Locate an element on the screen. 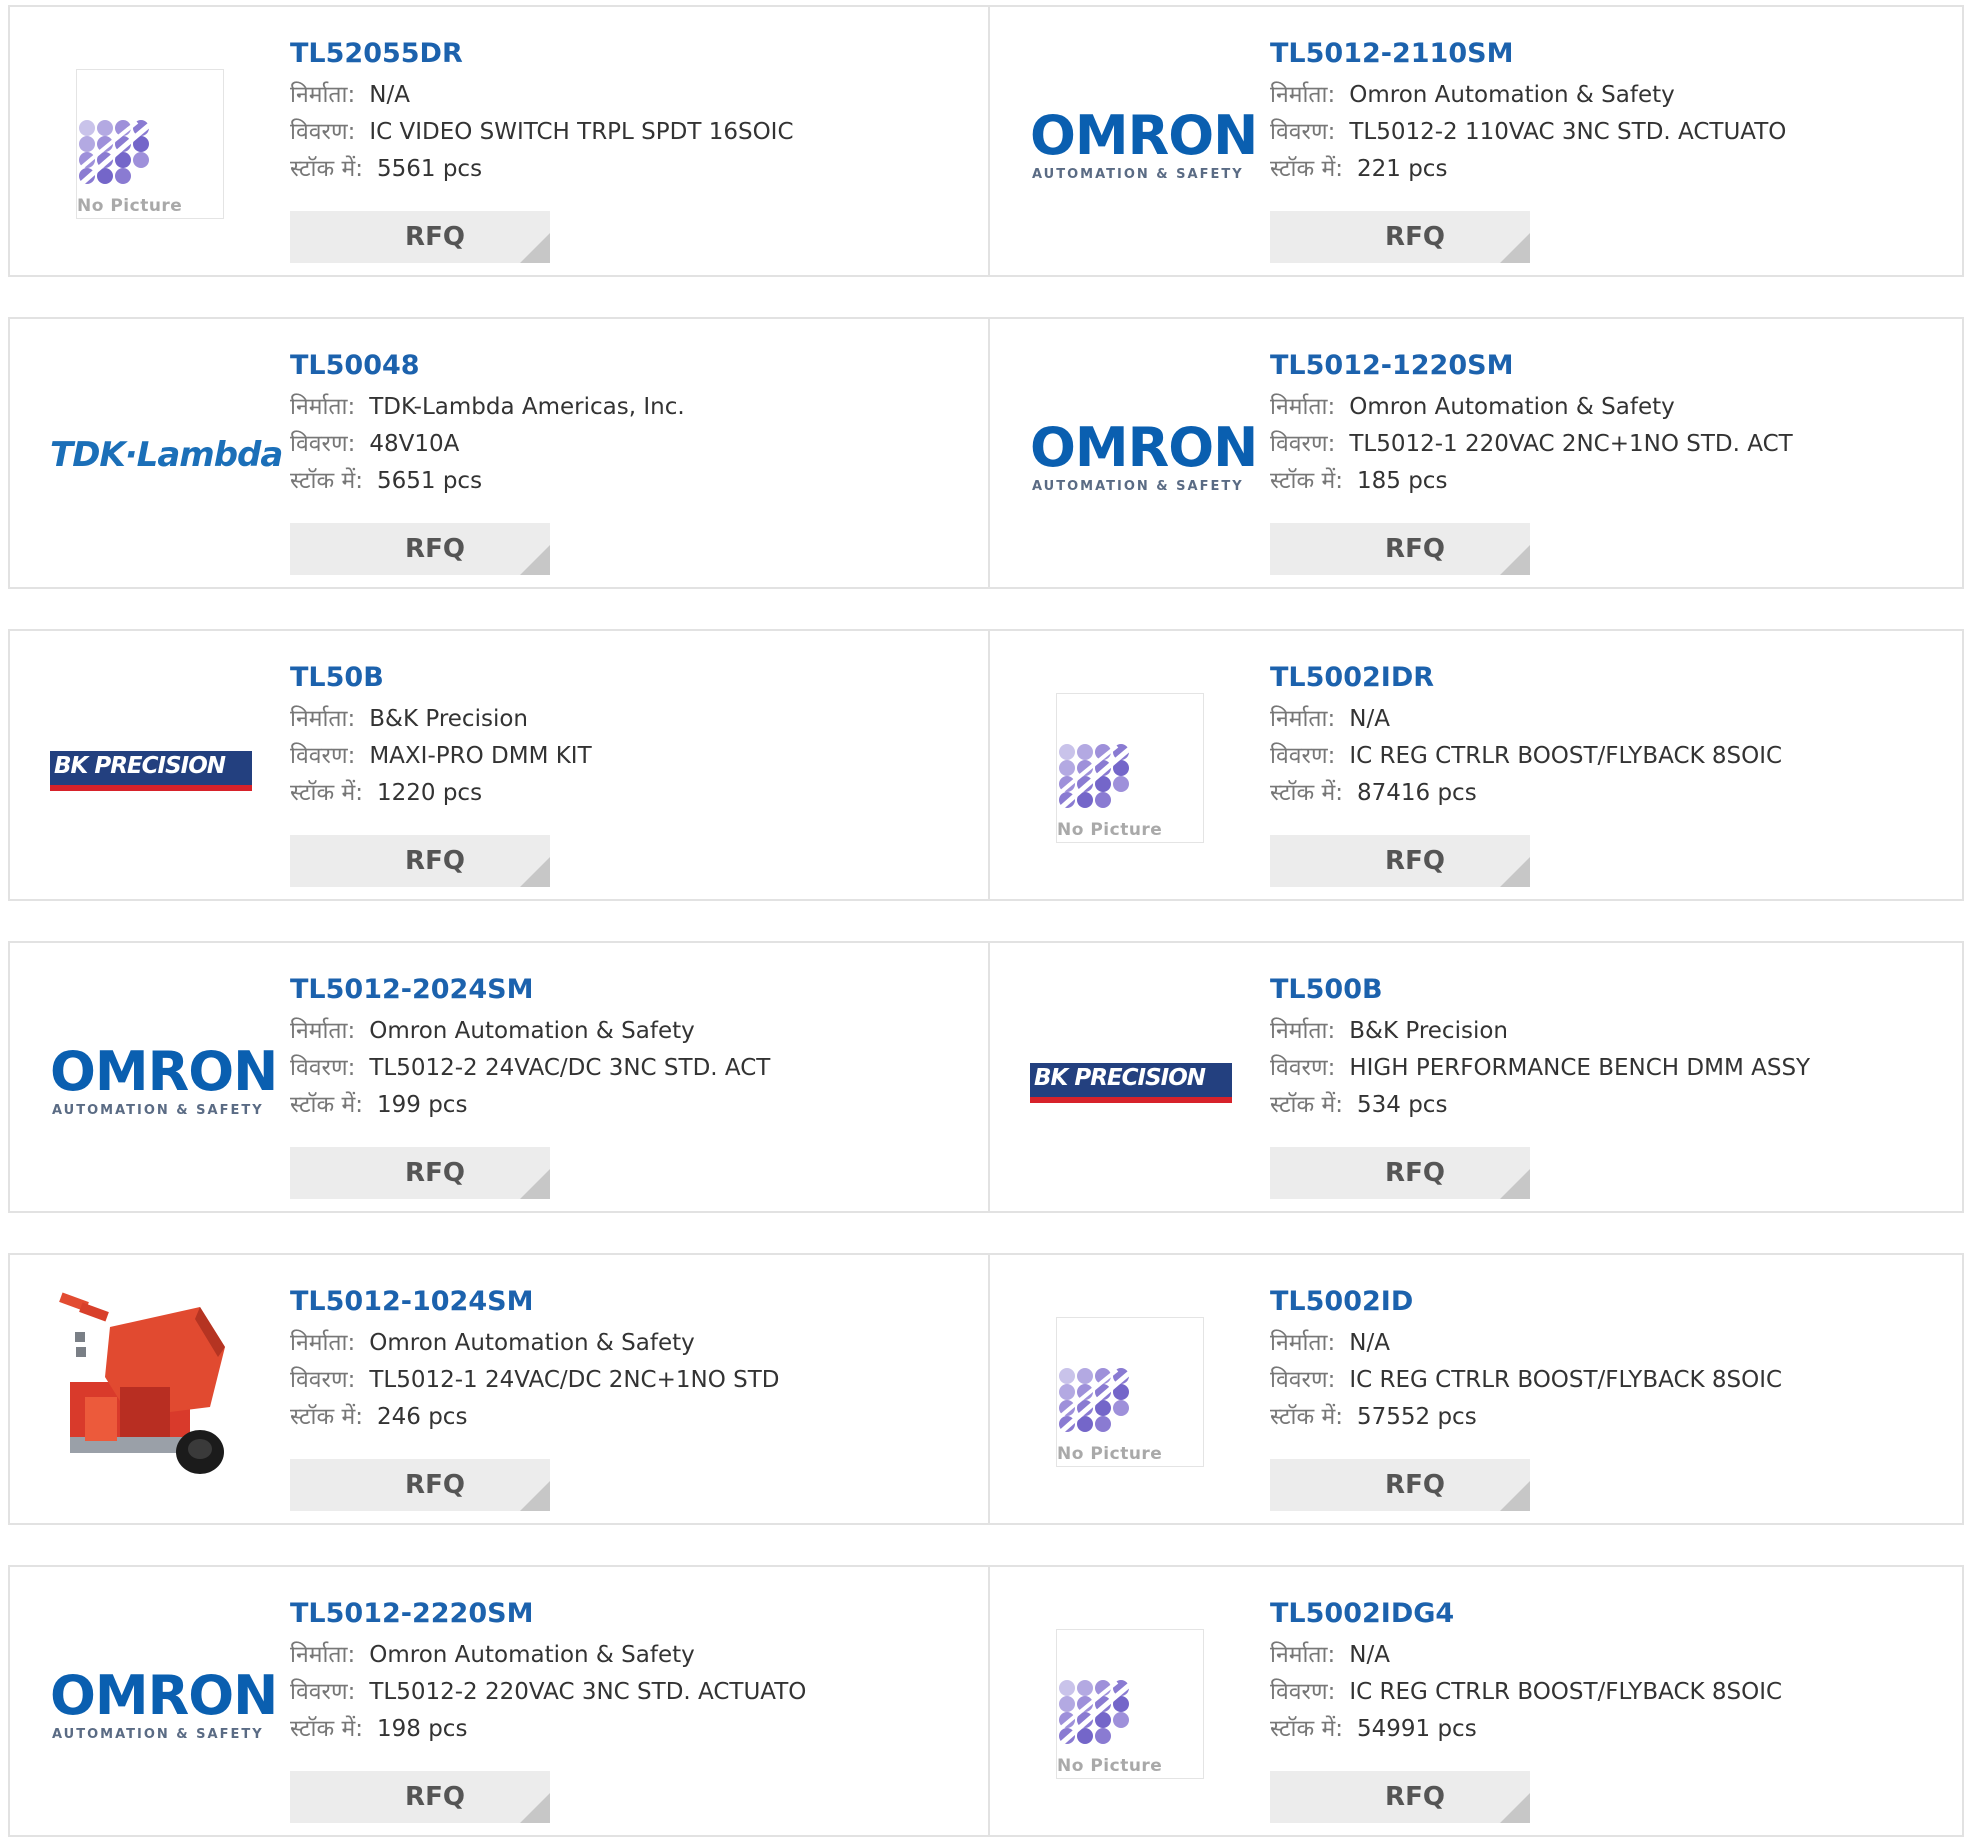 This screenshot has height=1837, width=1969. part-number-link: TL5002IDG4 is located at coordinates (1610, 1617).